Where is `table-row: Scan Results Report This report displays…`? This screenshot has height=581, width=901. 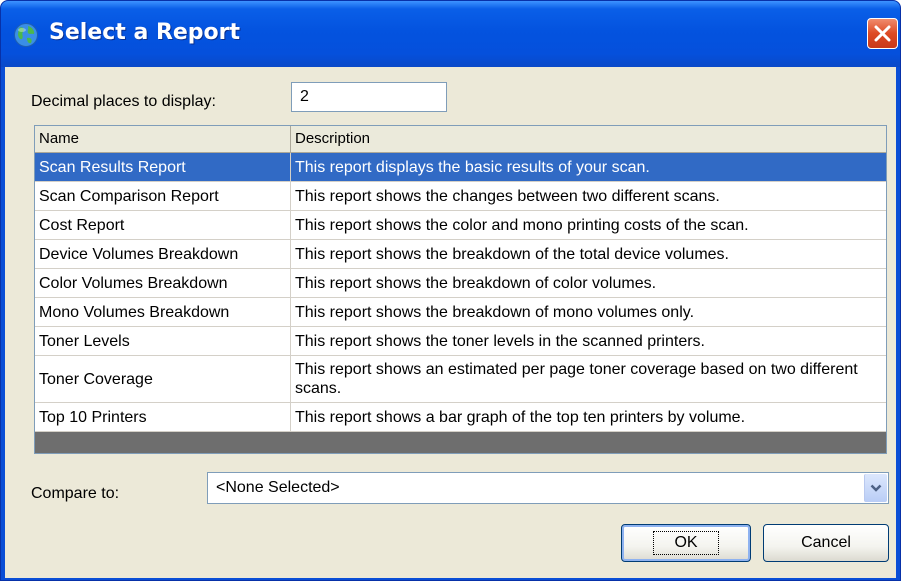
table-row: Scan Results Report This report displays… is located at coordinates (460, 167).